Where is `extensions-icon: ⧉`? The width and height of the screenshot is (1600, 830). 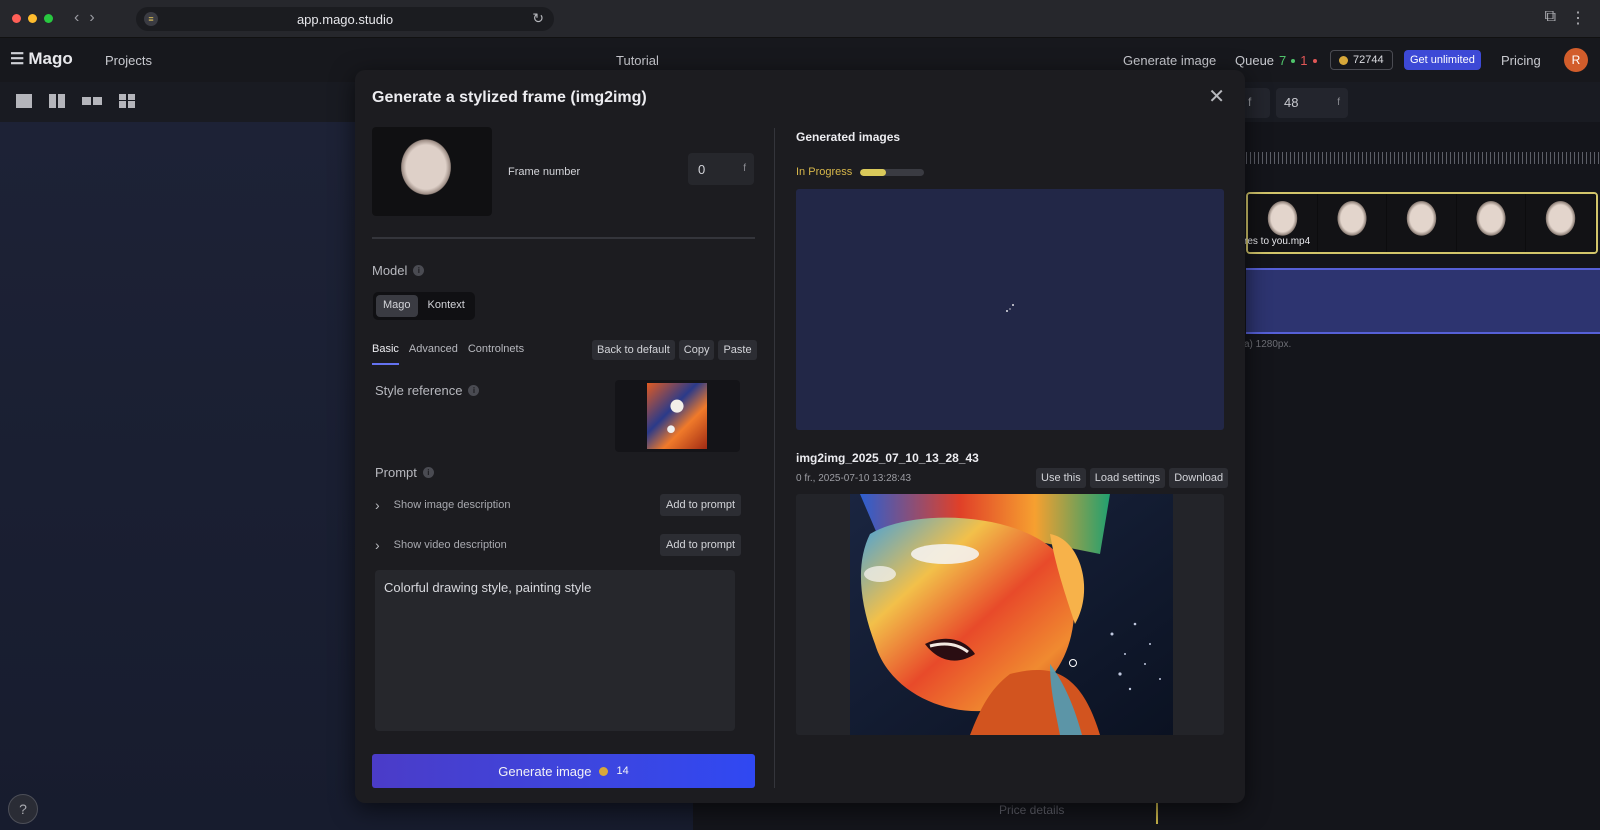
extensions-icon: ⧉ is located at coordinates (1550, 18).